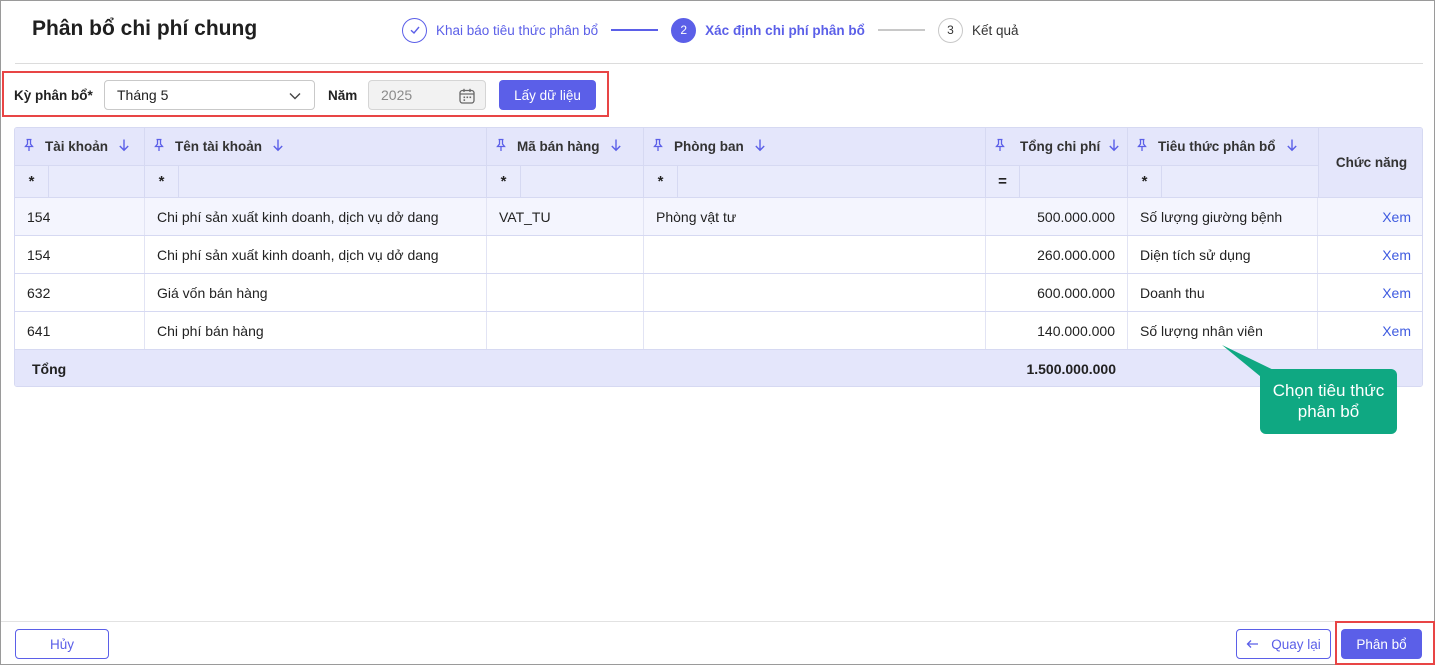 The width and height of the screenshot is (1435, 665). I want to click on cell-account-name: Giá vốn bán hàng, so click(316, 292).